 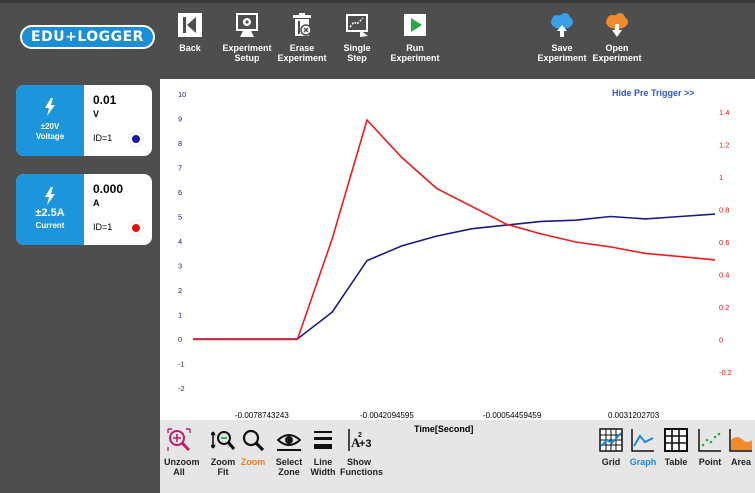 What do you see at coordinates (415, 48) in the screenshot?
I see `run-label-1: Run` at bounding box center [415, 48].